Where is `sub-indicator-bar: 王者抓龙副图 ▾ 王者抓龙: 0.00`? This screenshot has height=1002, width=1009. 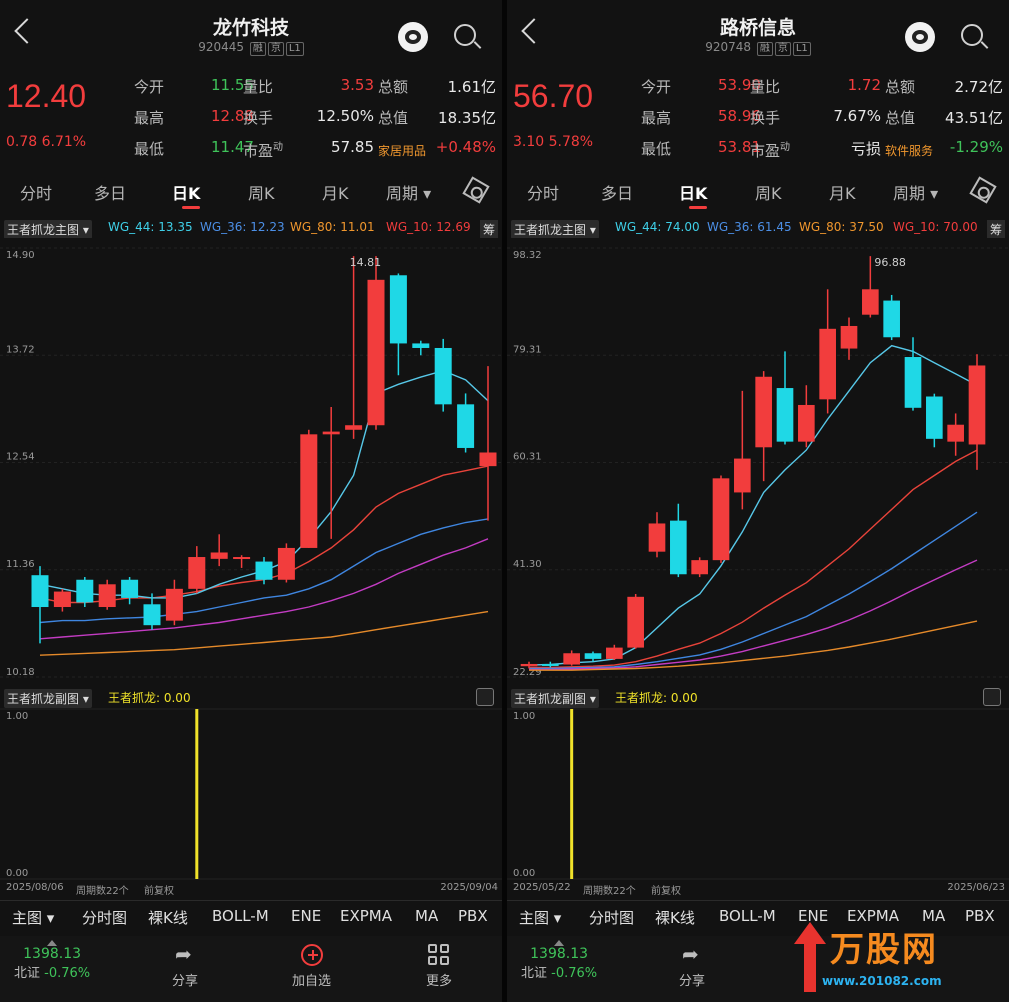
sub-indicator-bar: 王者抓龙副图 ▾ 王者抓龙: 0.00 is located at coordinates (251, 698).